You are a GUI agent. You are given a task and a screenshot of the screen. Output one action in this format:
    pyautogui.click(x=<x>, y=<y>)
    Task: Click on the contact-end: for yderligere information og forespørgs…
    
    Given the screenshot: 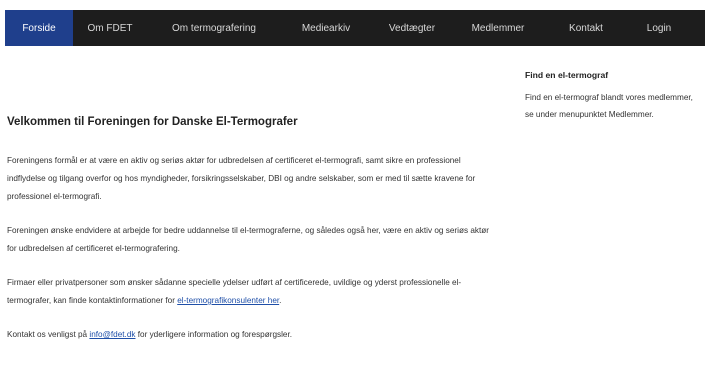 What is the action you would take?
    pyautogui.click(x=214, y=334)
    